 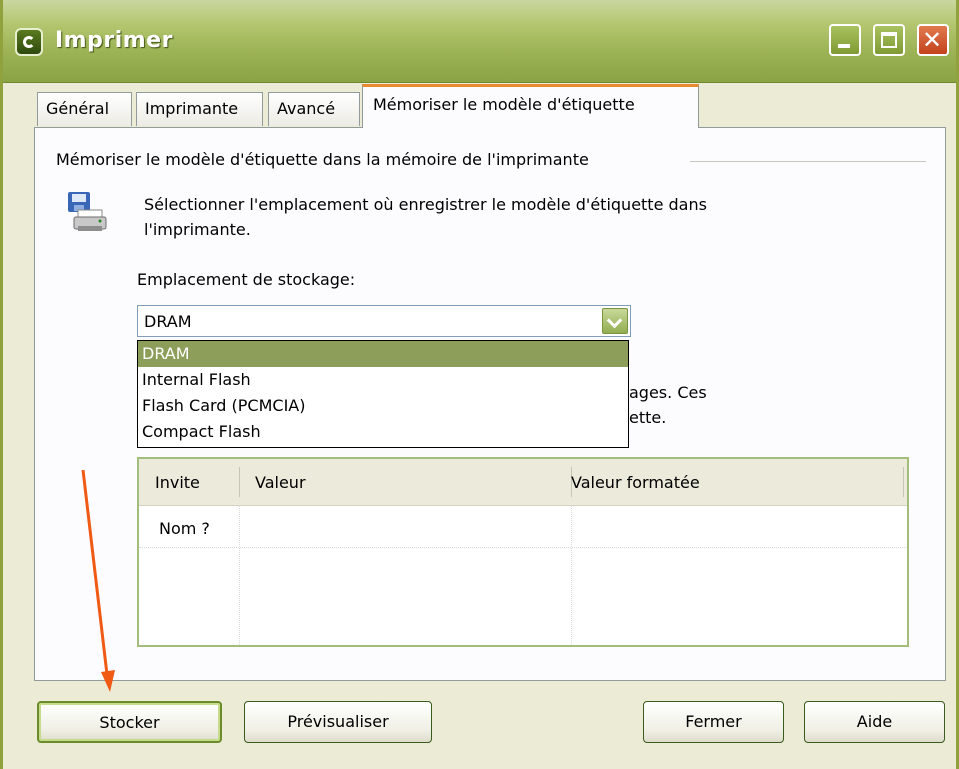 What do you see at coordinates (98, 580) in the screenshot?
I see `annotation-arrow-icon` at bounding box center [98, 580].